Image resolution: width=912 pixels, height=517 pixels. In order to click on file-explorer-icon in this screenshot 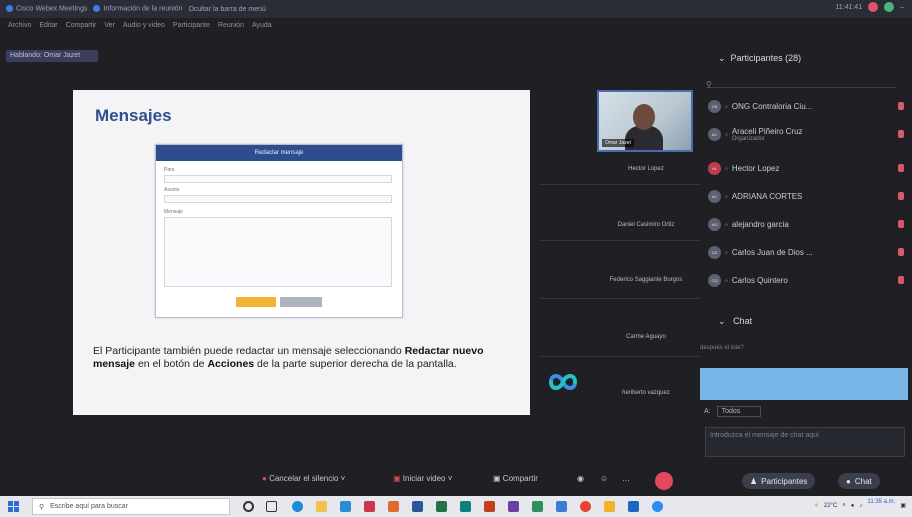, I will do `click(321, 506)`.